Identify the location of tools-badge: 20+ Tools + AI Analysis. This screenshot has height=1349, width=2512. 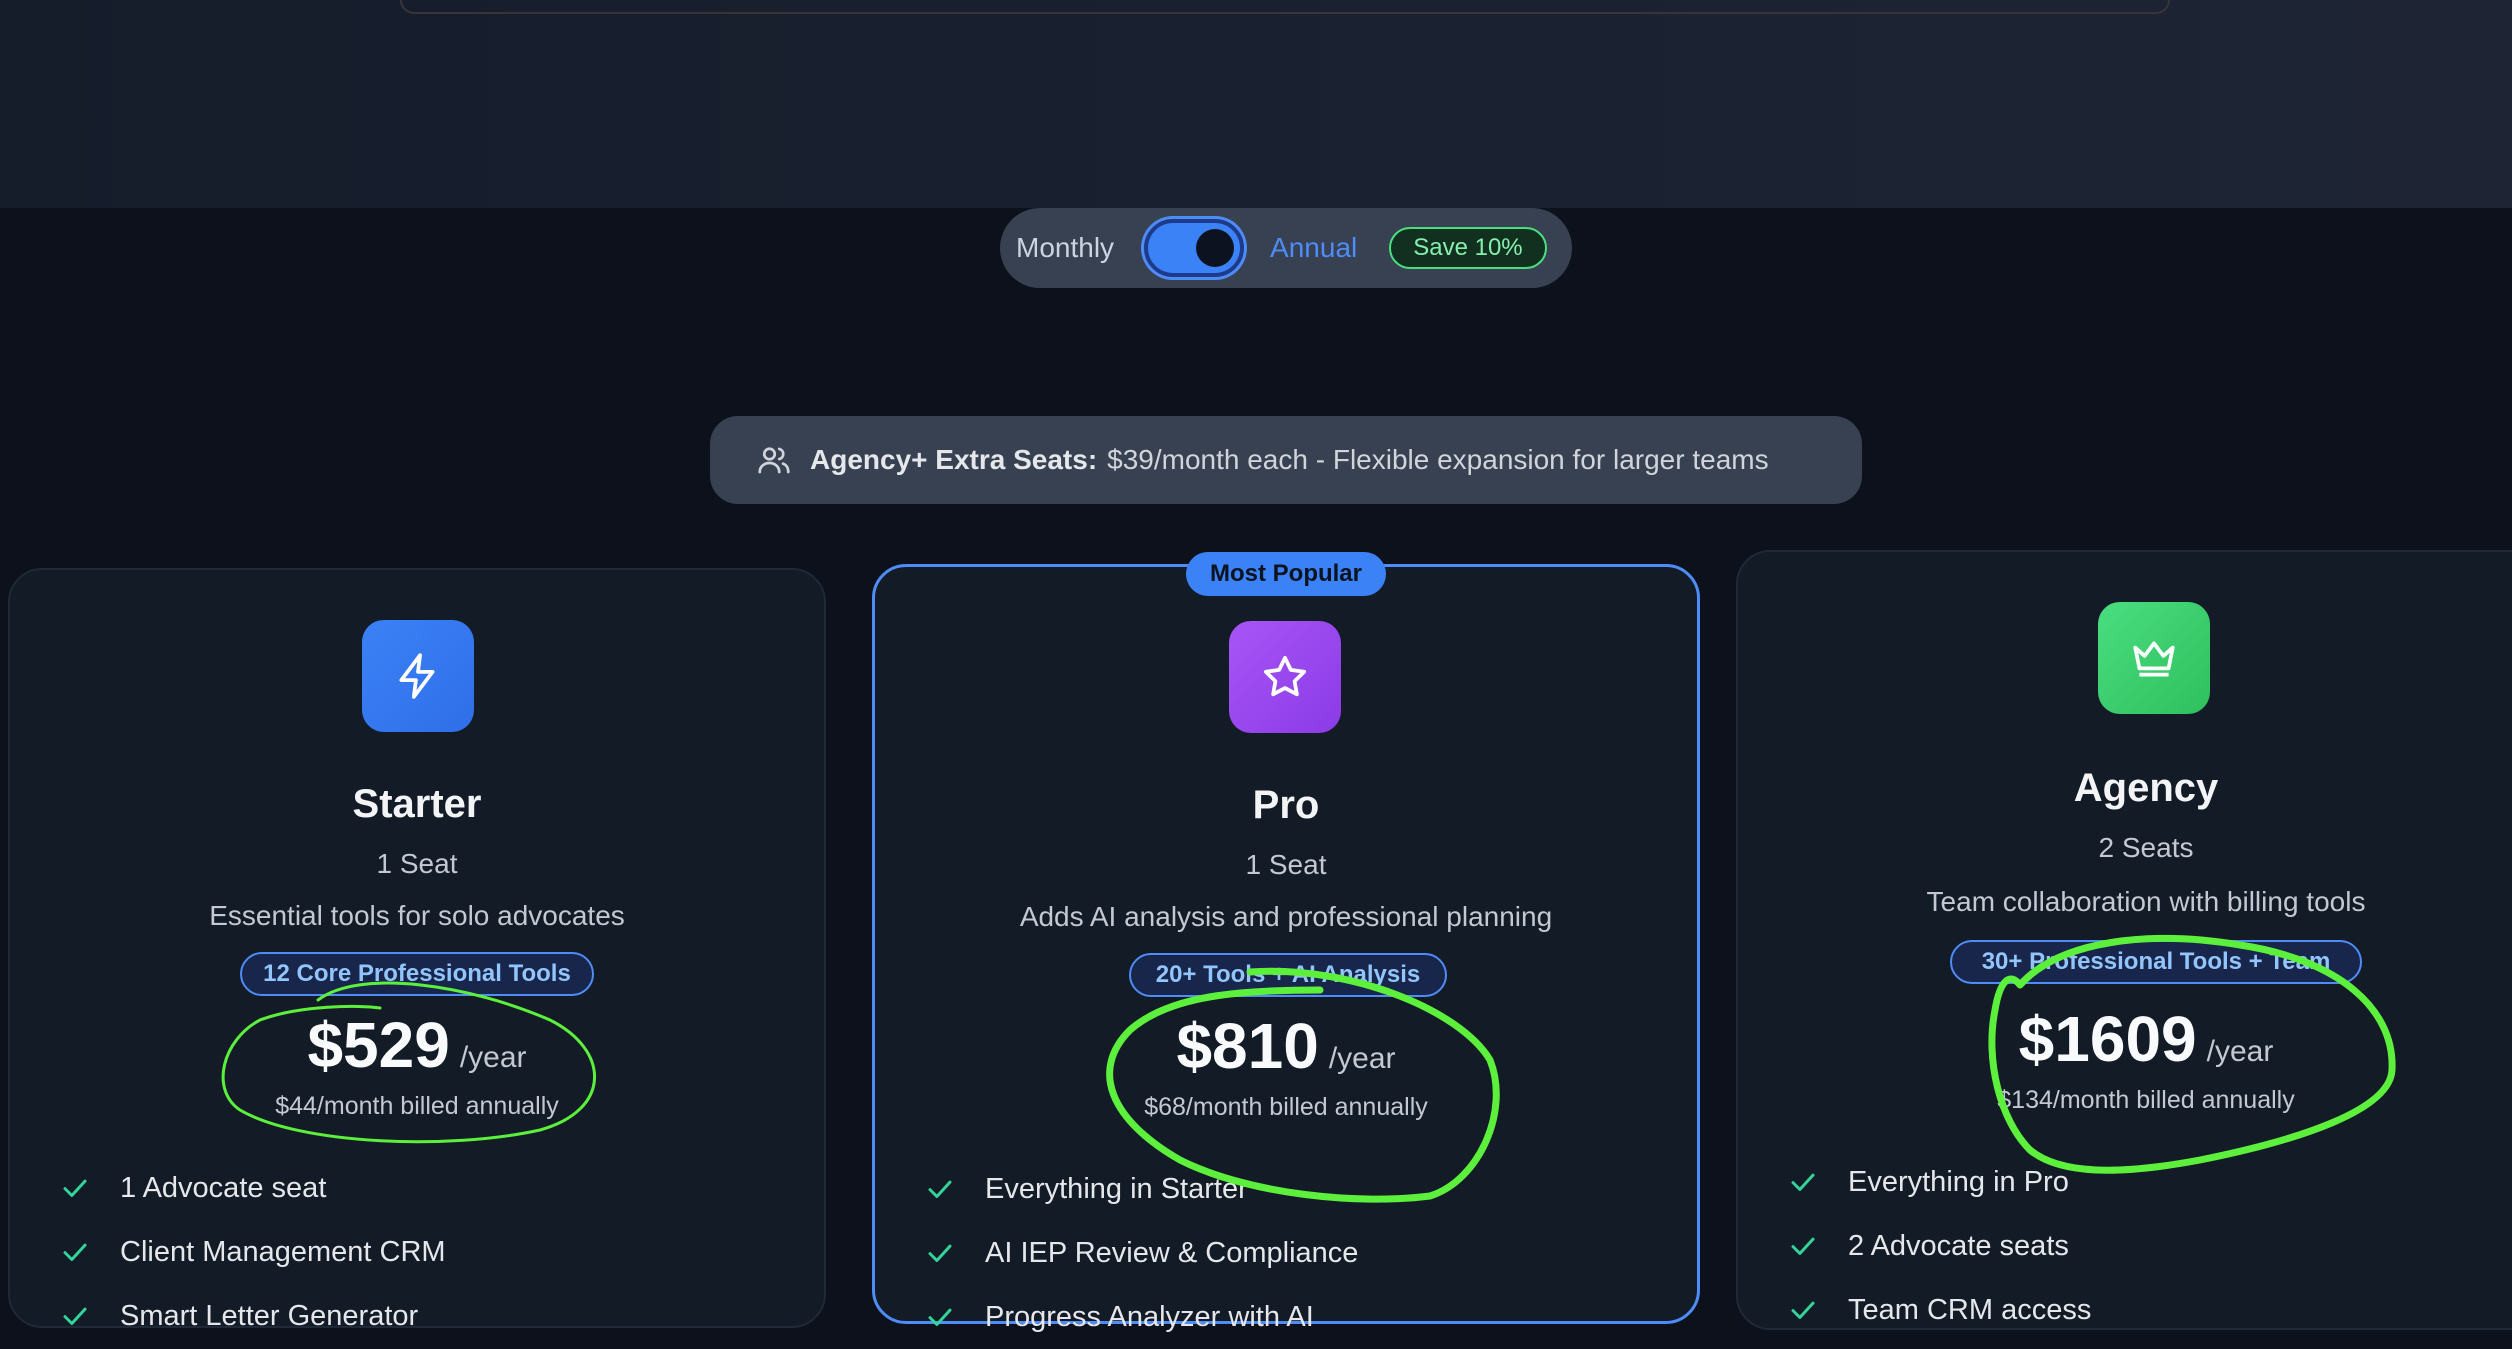
(1288, 975).